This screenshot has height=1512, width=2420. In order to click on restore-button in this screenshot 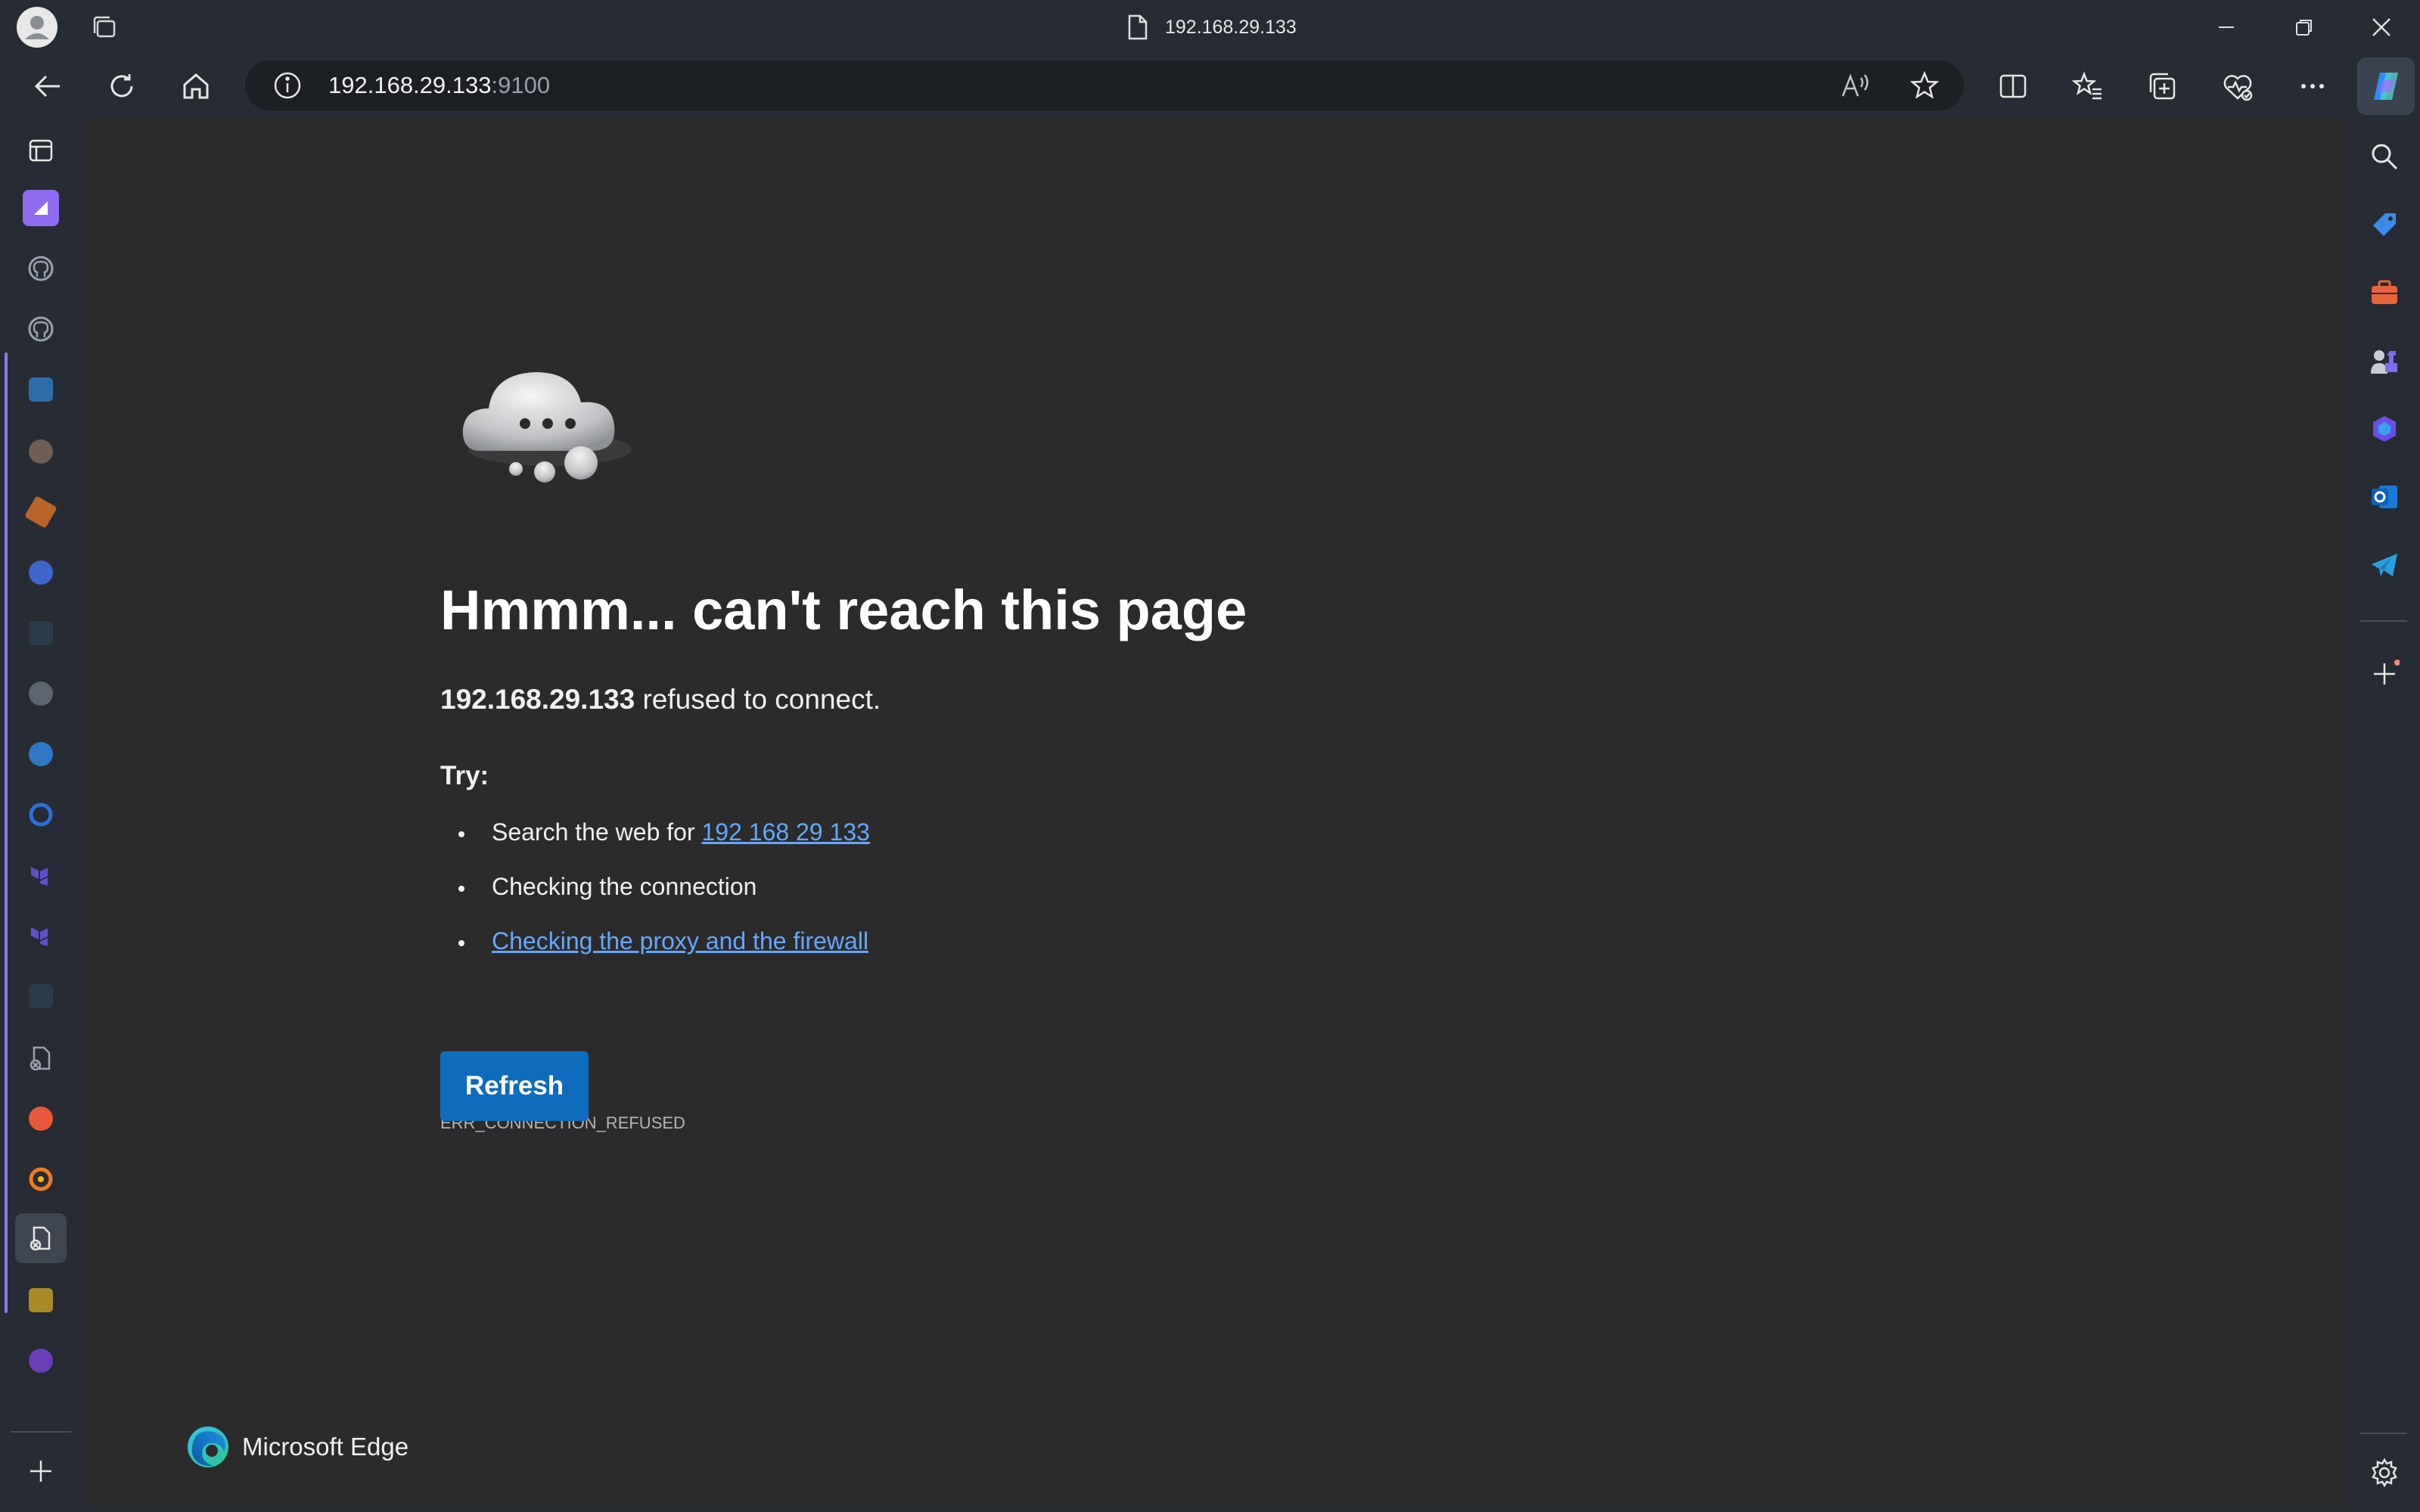, I will do `click(2304, 27)`.